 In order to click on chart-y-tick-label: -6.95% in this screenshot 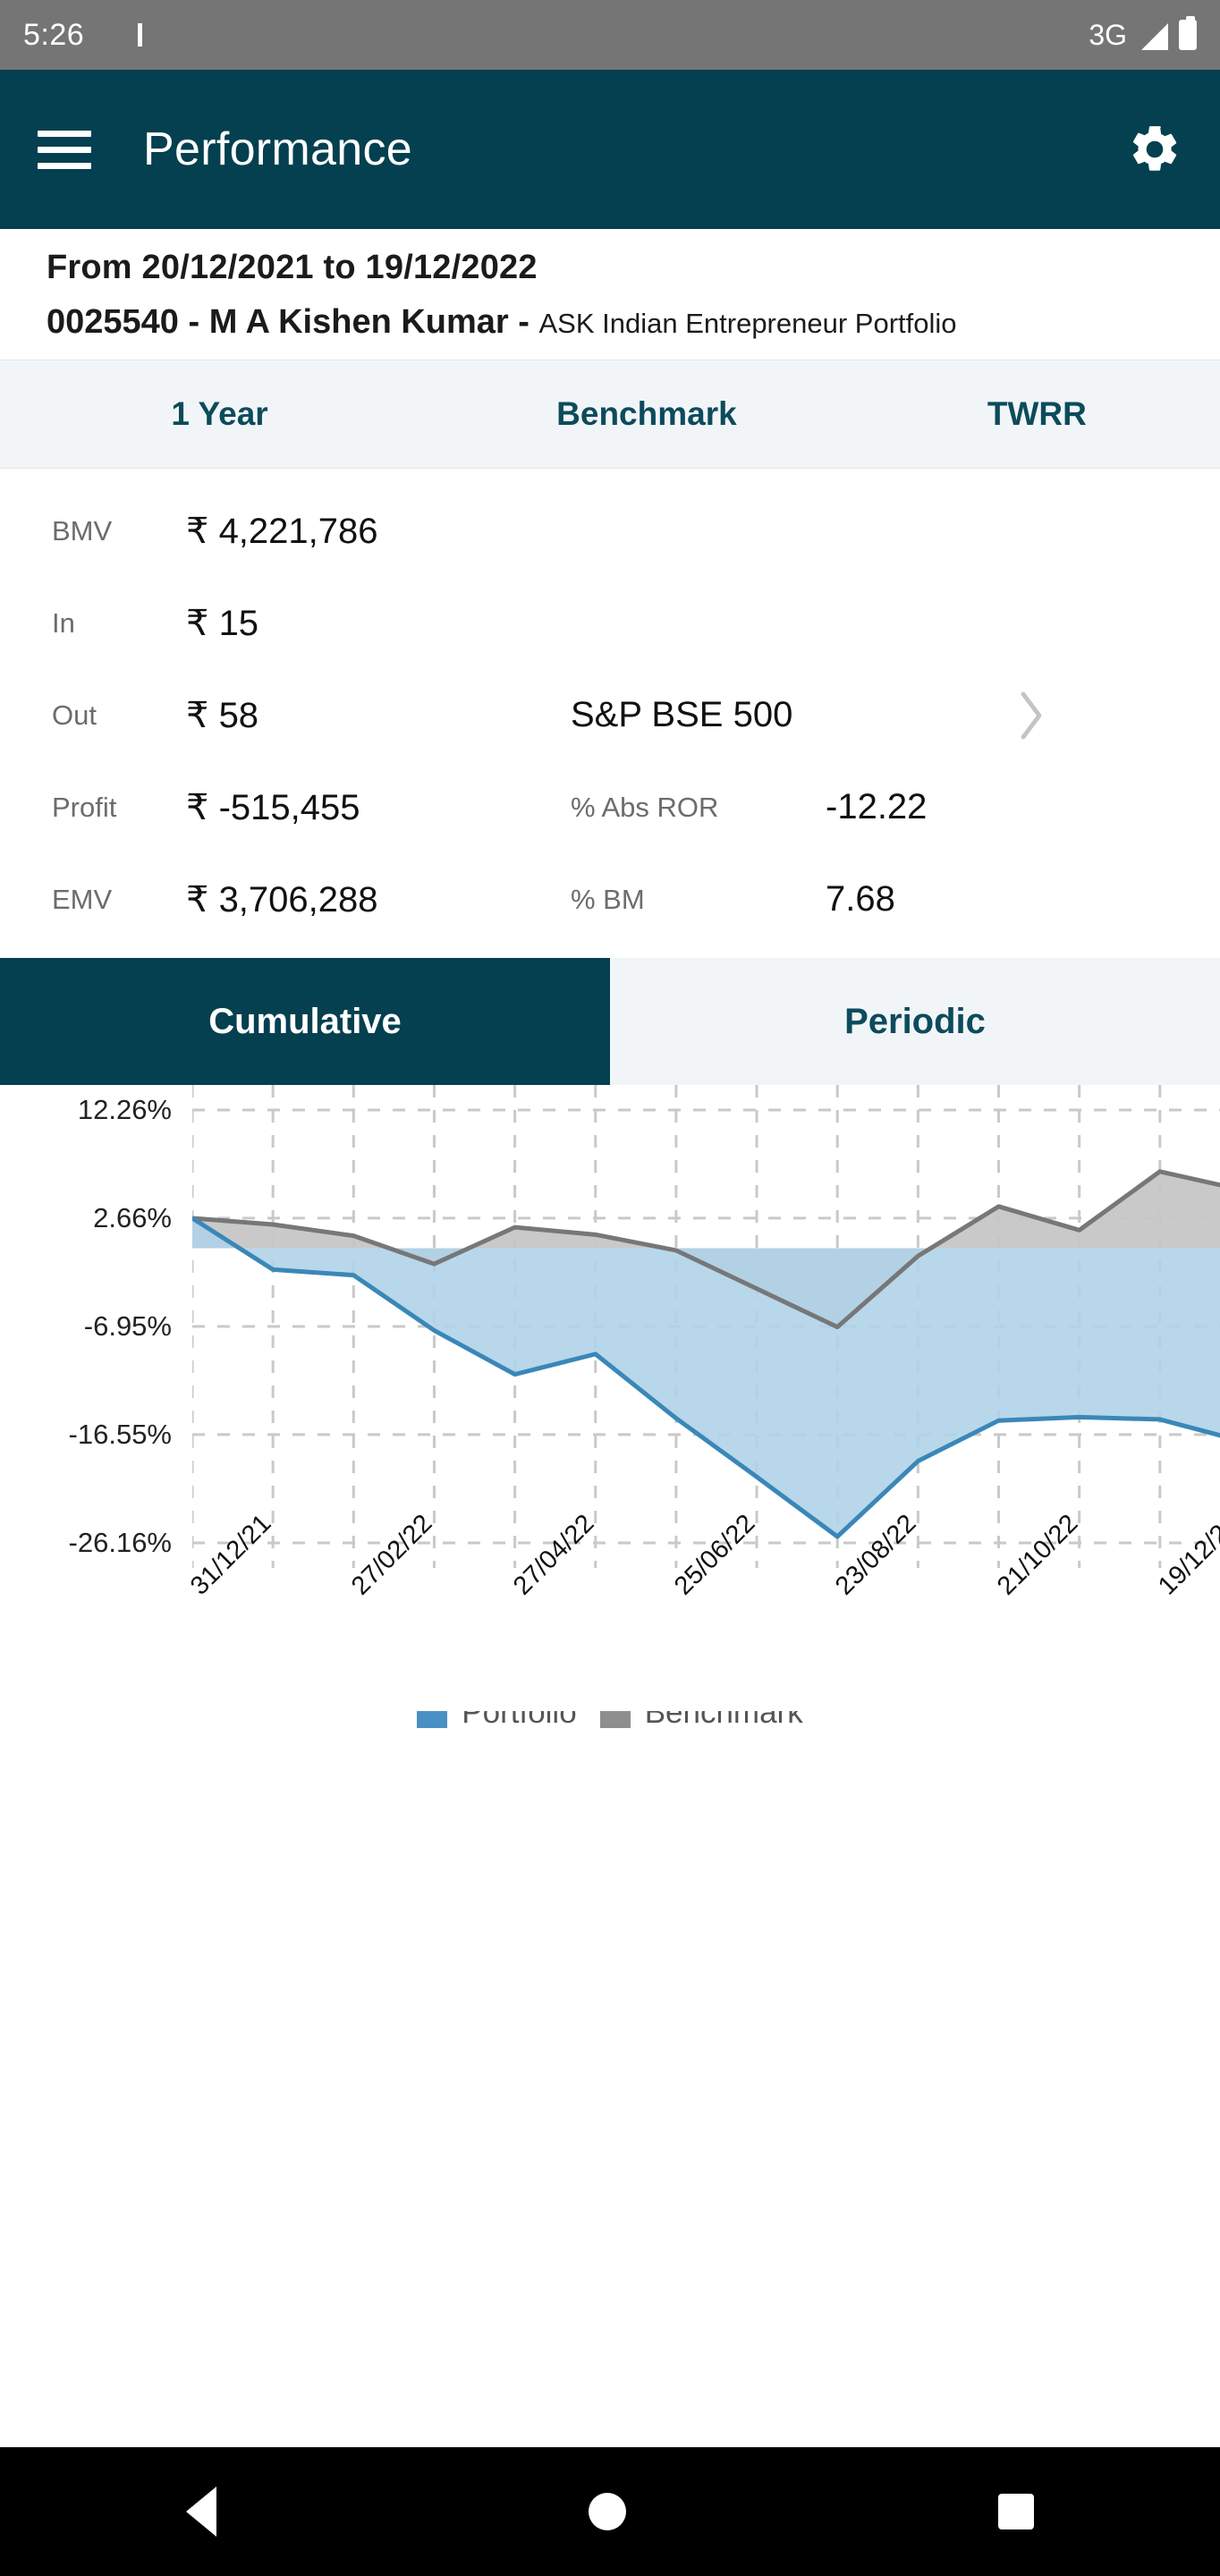, I will do `click(128, 1326)`.